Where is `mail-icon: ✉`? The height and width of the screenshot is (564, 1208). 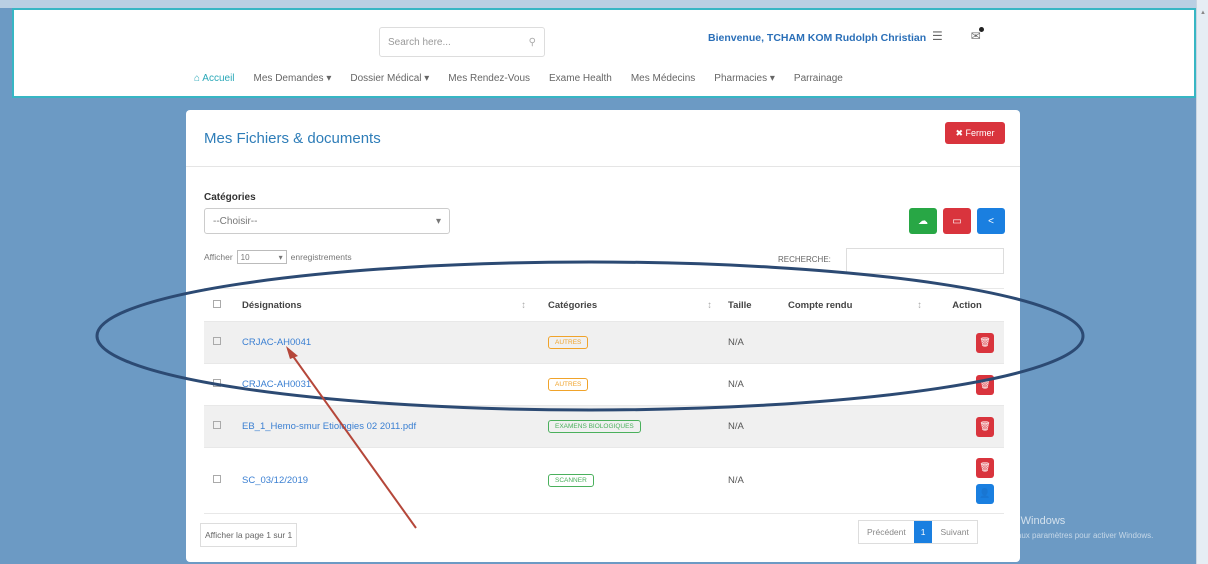
mail-icon: ✉ is located at coordinates (977, 35).